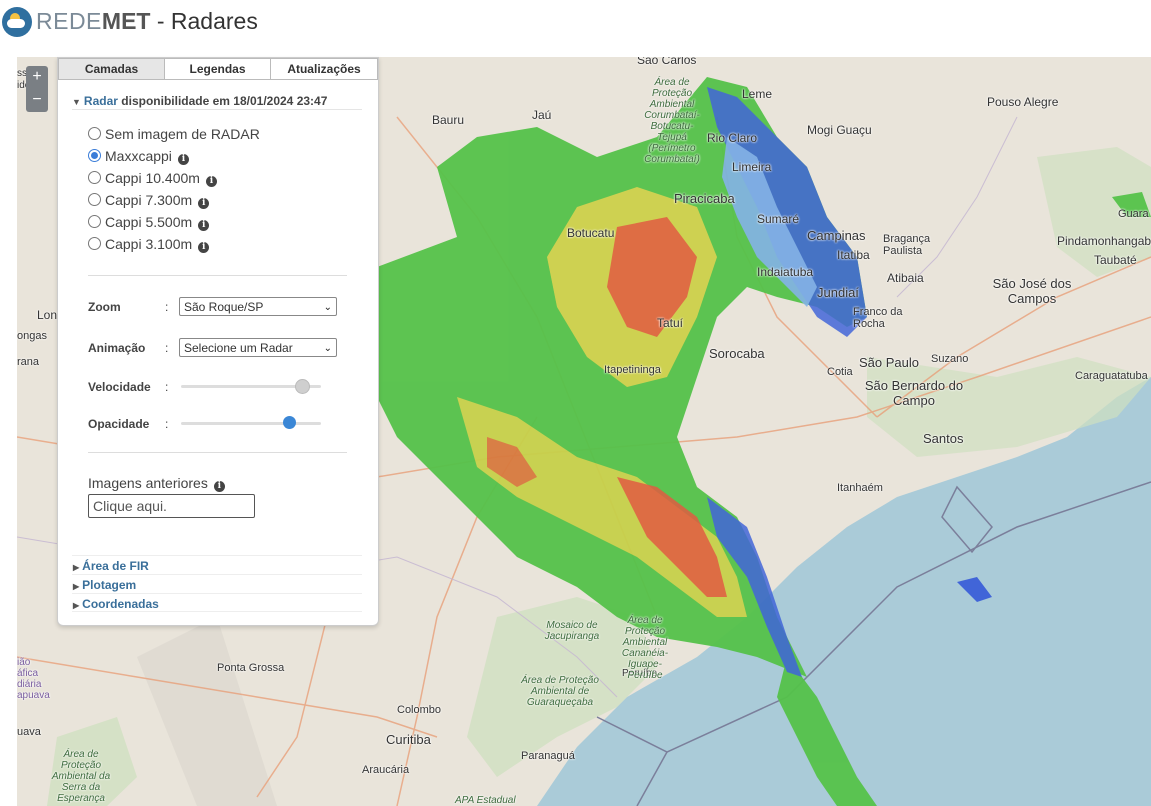 The height and width of the screenshot is (806, 1151). I want to click on section-area-fir: ▶ Área de FIR, so click(111, 566).